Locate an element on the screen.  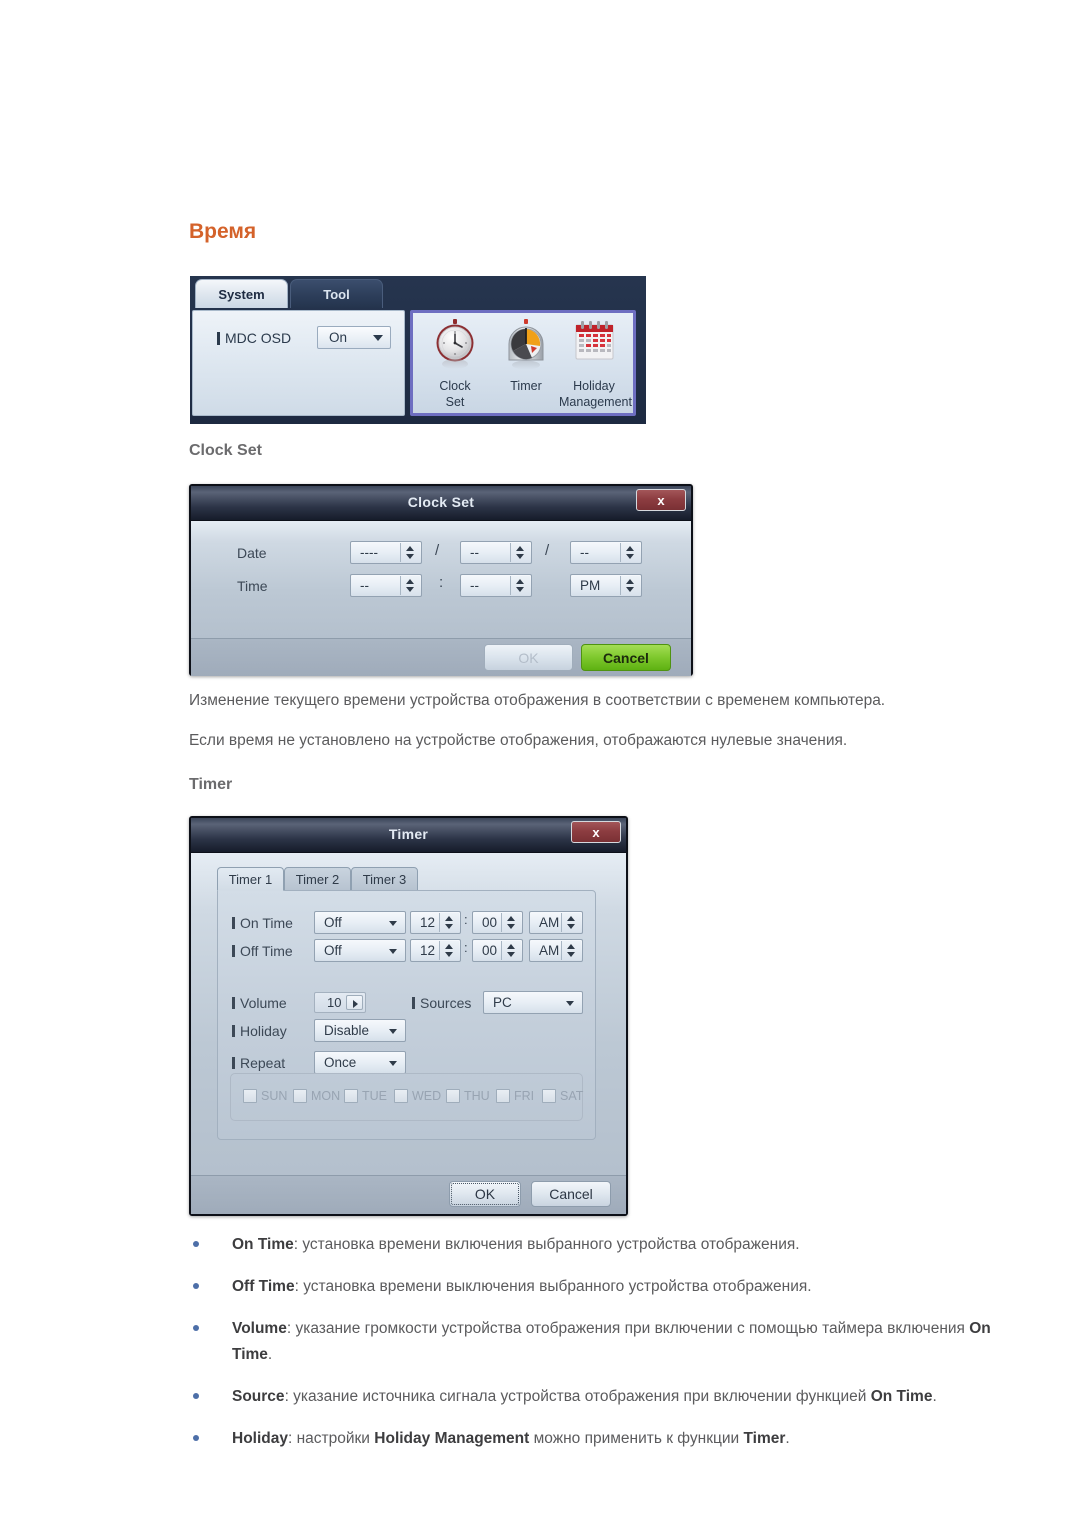
icon-label-holiday-line1: Holiday is located at coordinates (594, 386).